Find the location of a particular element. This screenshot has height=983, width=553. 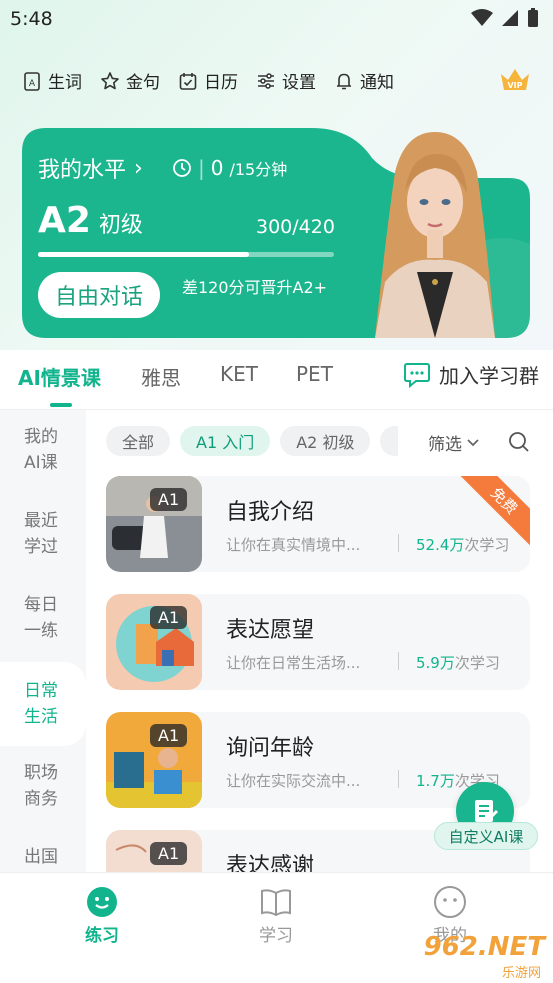

chip-all: 全部 is located at coordinates (138, 441).